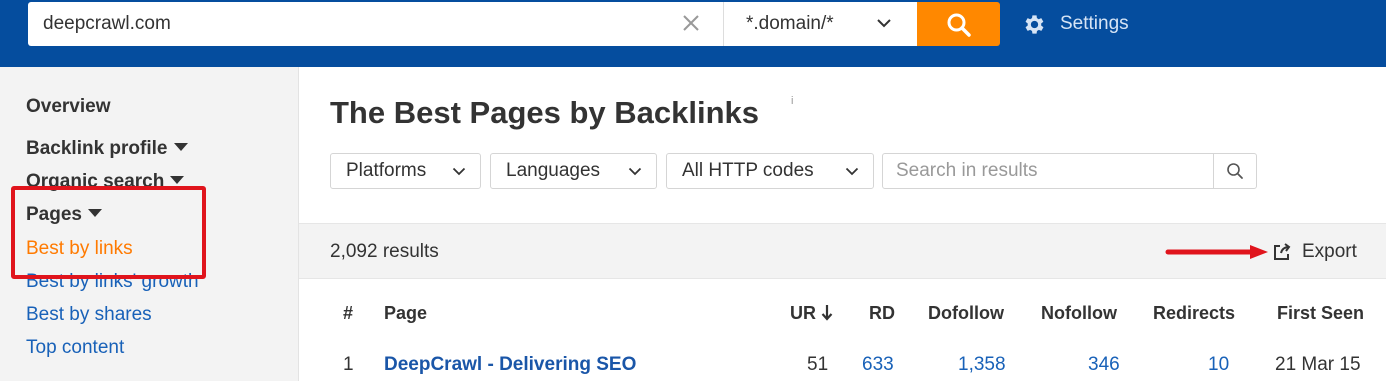 The height and width of the screenshot is (381, 1386). Describe the element at coordinates (827, 313) in the screenshot. I see `sort-down-arrow-icon` at that location.